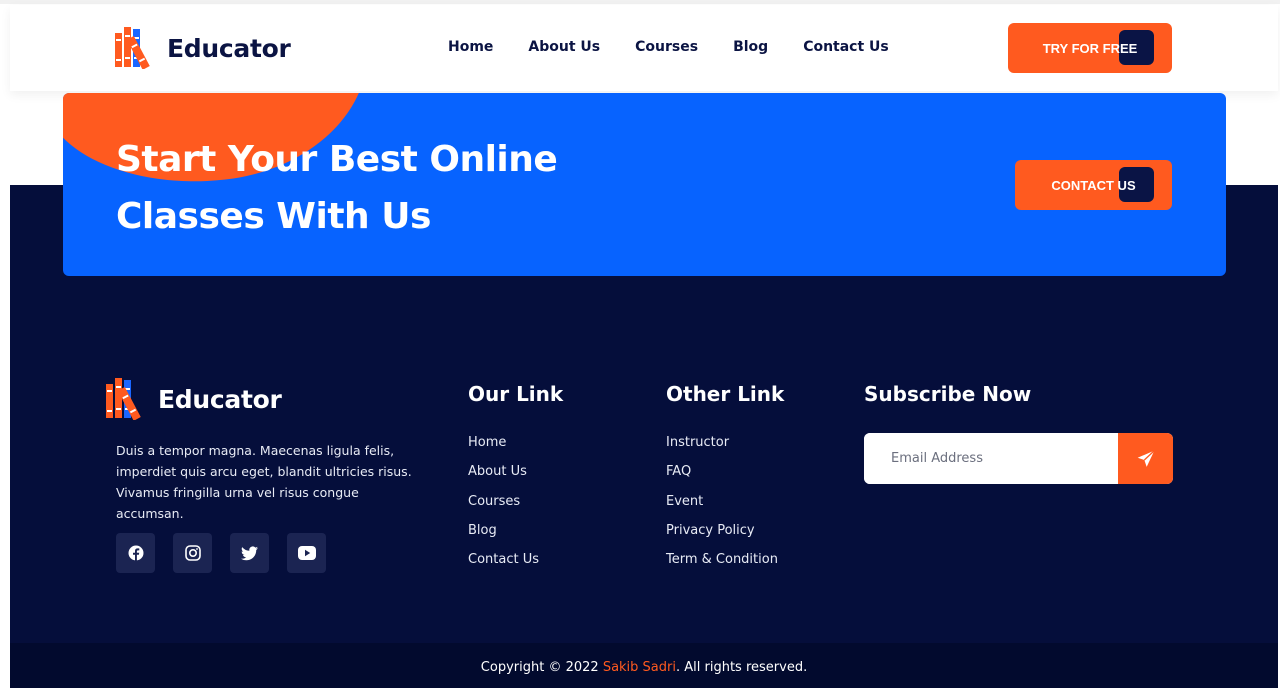 Image resolution: width=1280 pixels, height=688 pixels. What do you see at coordinates (503, 476) in the screenshot?
I see `footer-link-about-us: About Us` at bounding box center [503, 476].